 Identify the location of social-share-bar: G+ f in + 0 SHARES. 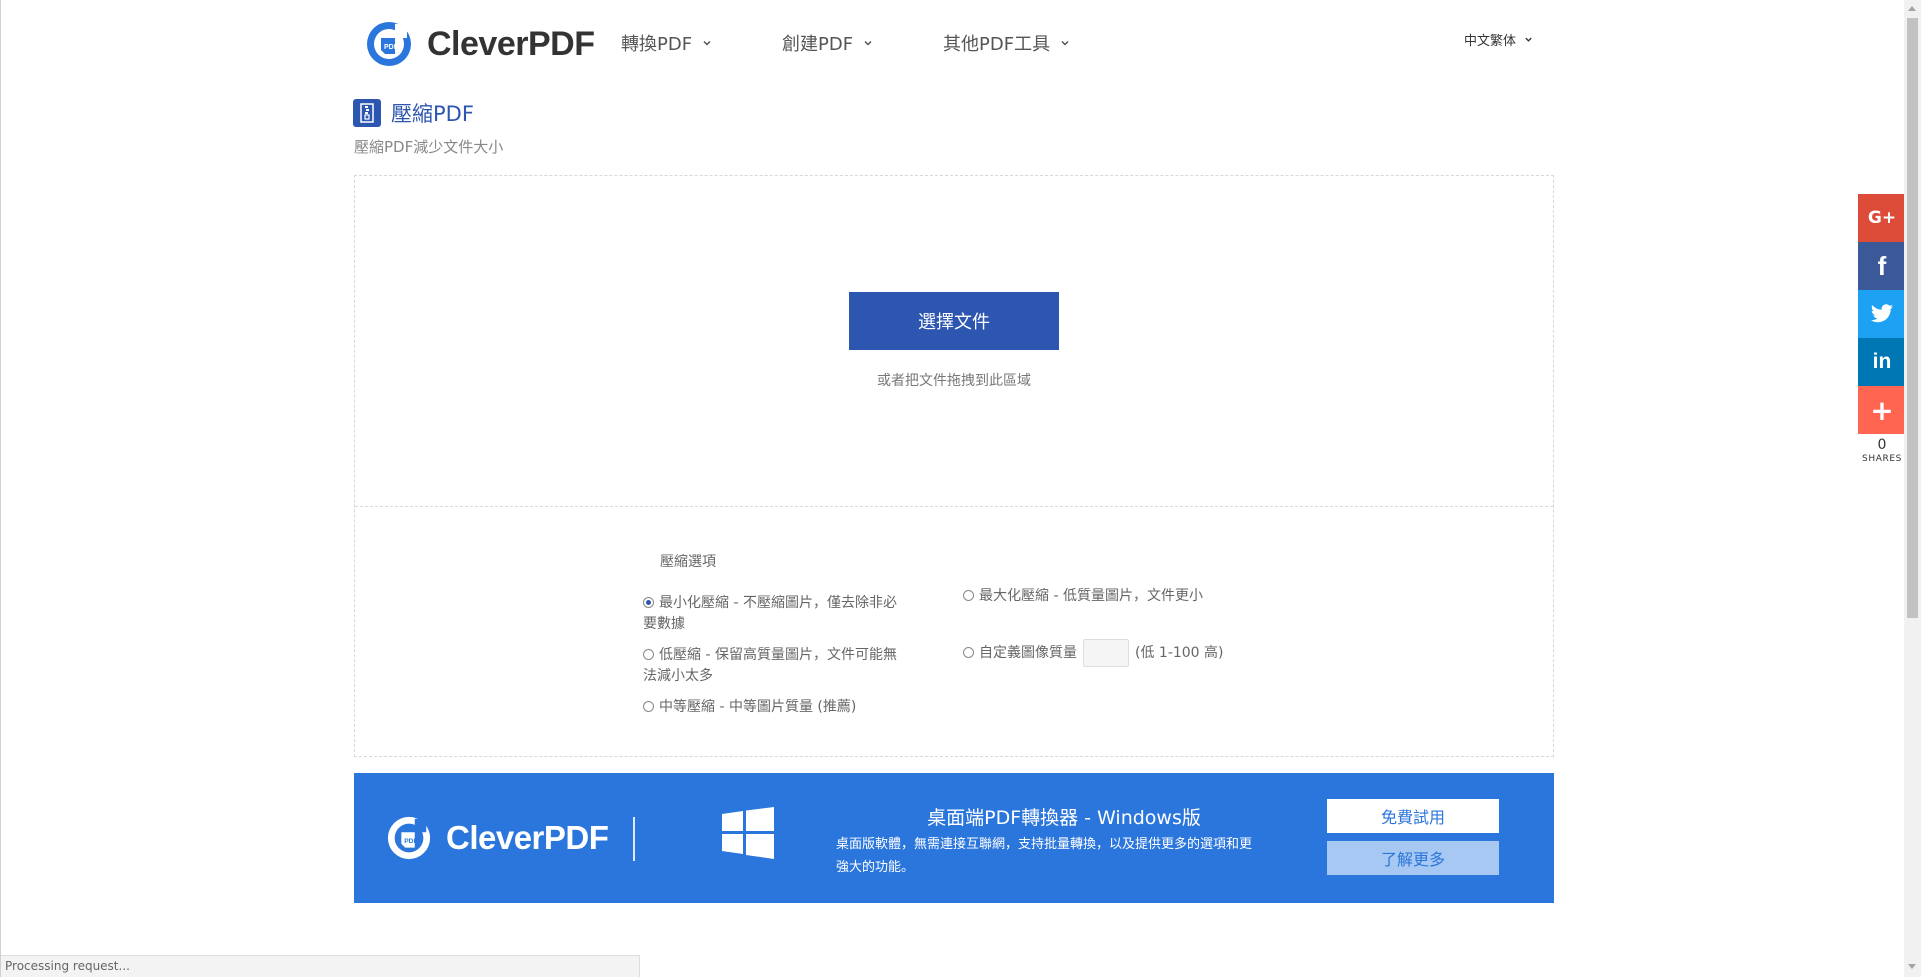
(1882, 329).